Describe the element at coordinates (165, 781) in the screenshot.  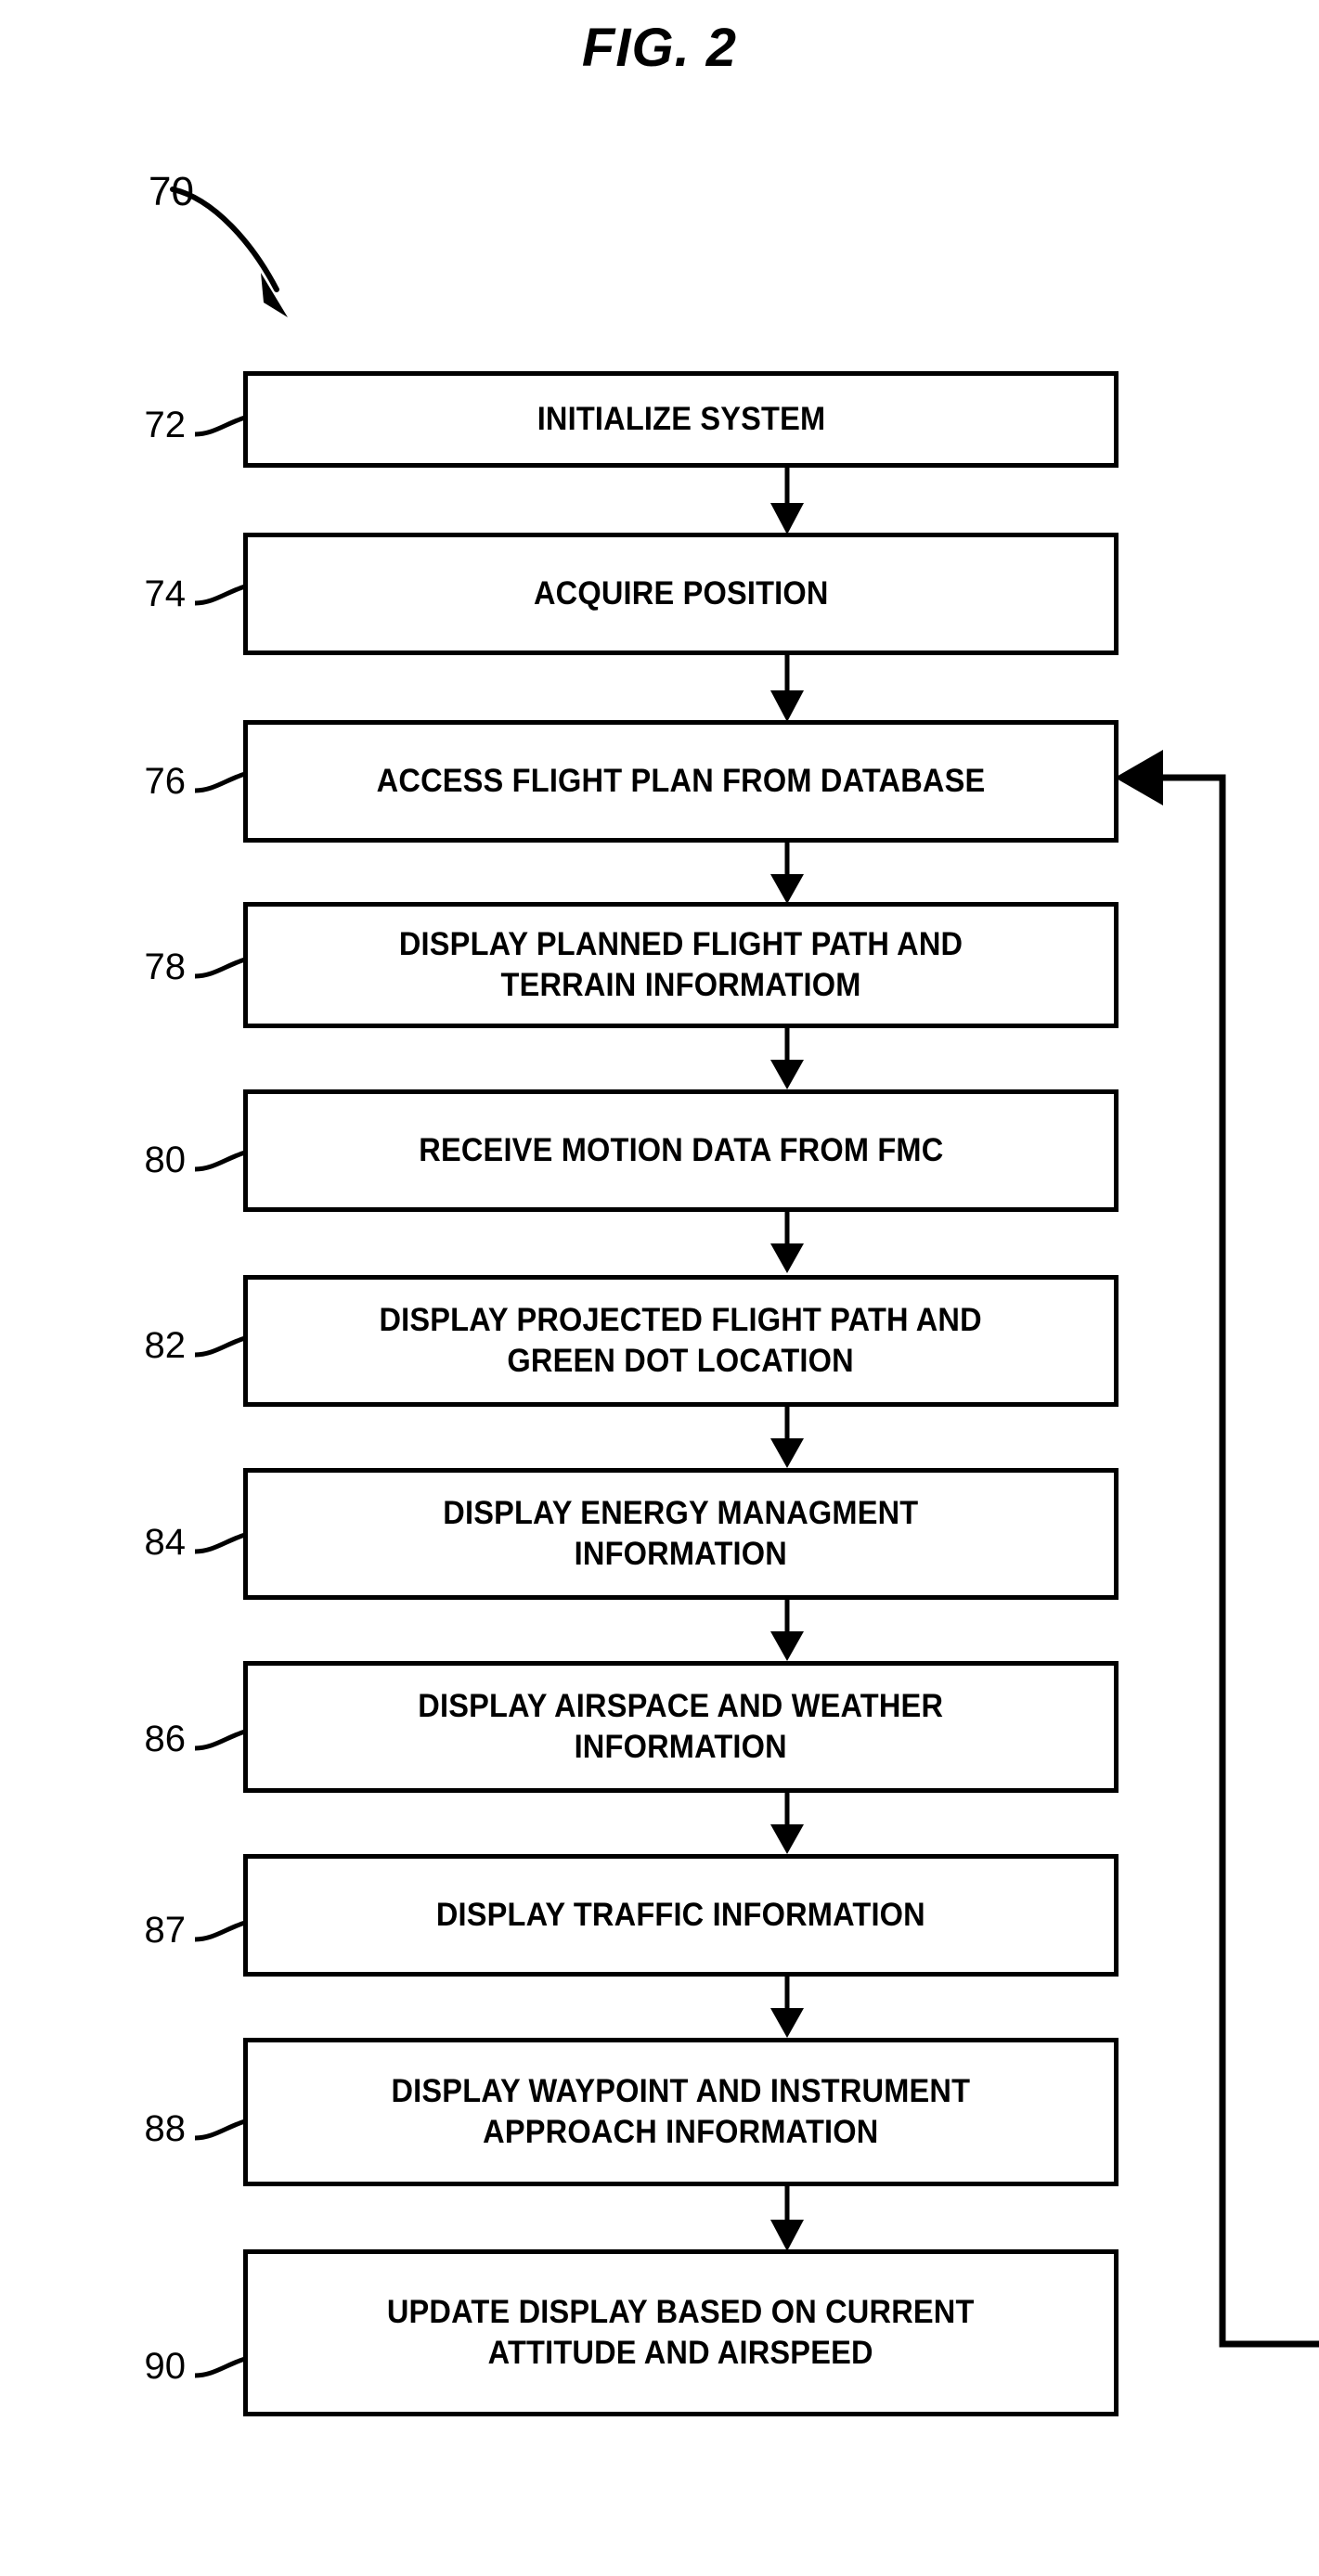
I see `step-ref-76: 76` at that location.